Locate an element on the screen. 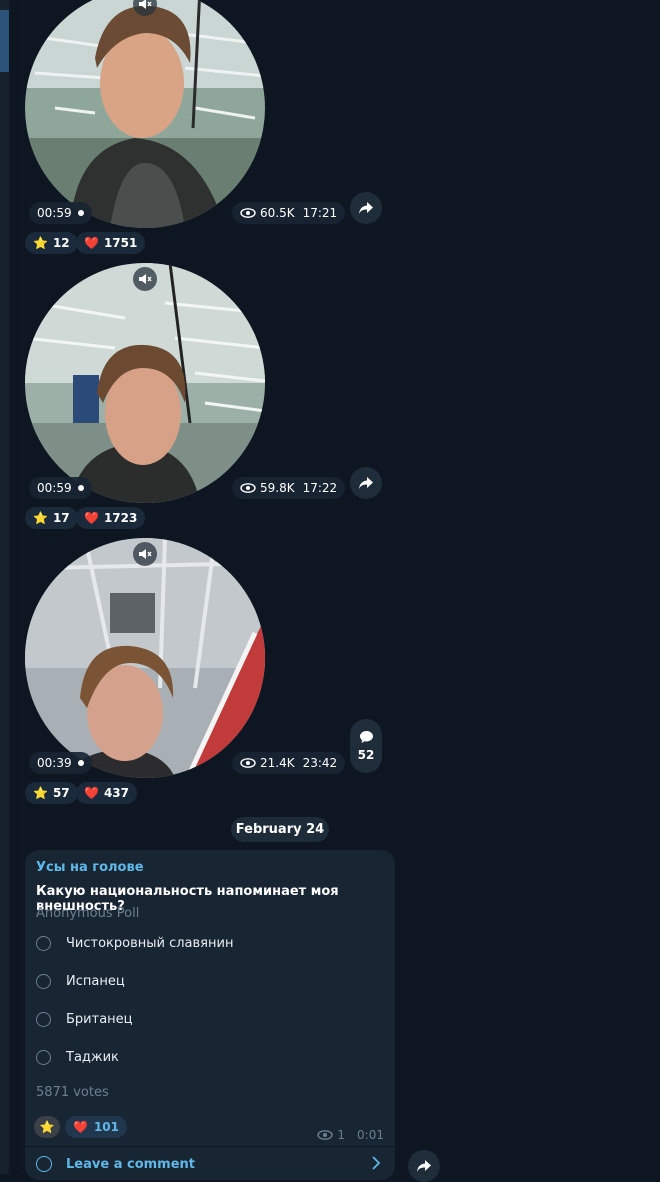 The image size is (660, 1182). reaction-star: ⭐ 17 is located at coordinates (51, 518).